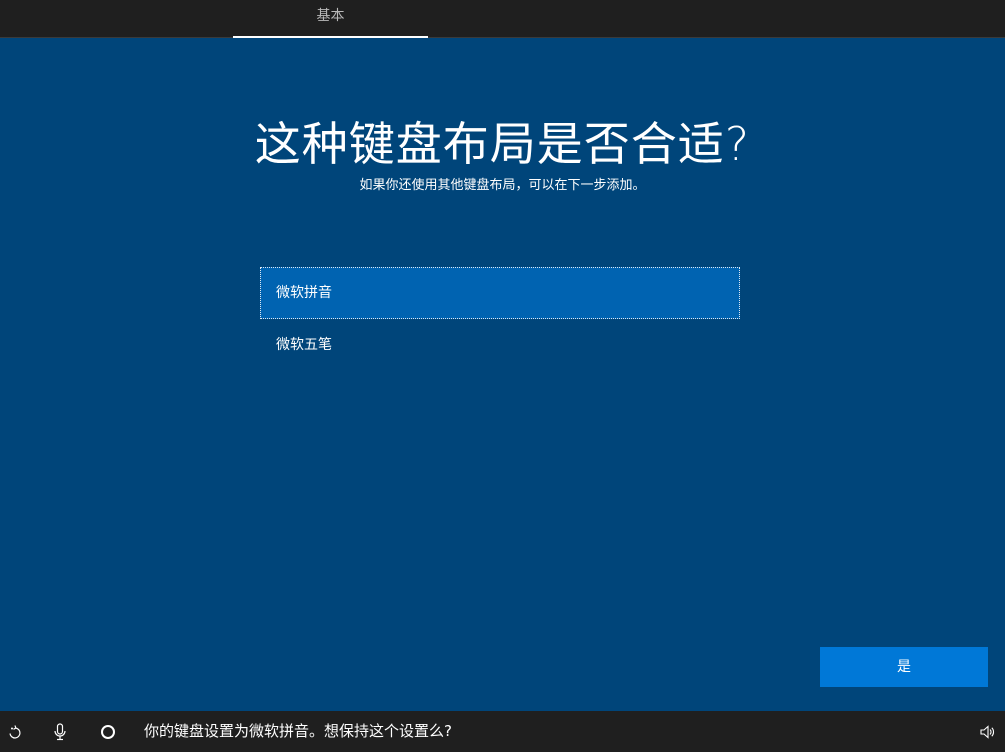 Image resolution: width=1005 pixels, height=752 pixels. I want to click on layout-option-wubi: 微软五笔, so click(500, 345).